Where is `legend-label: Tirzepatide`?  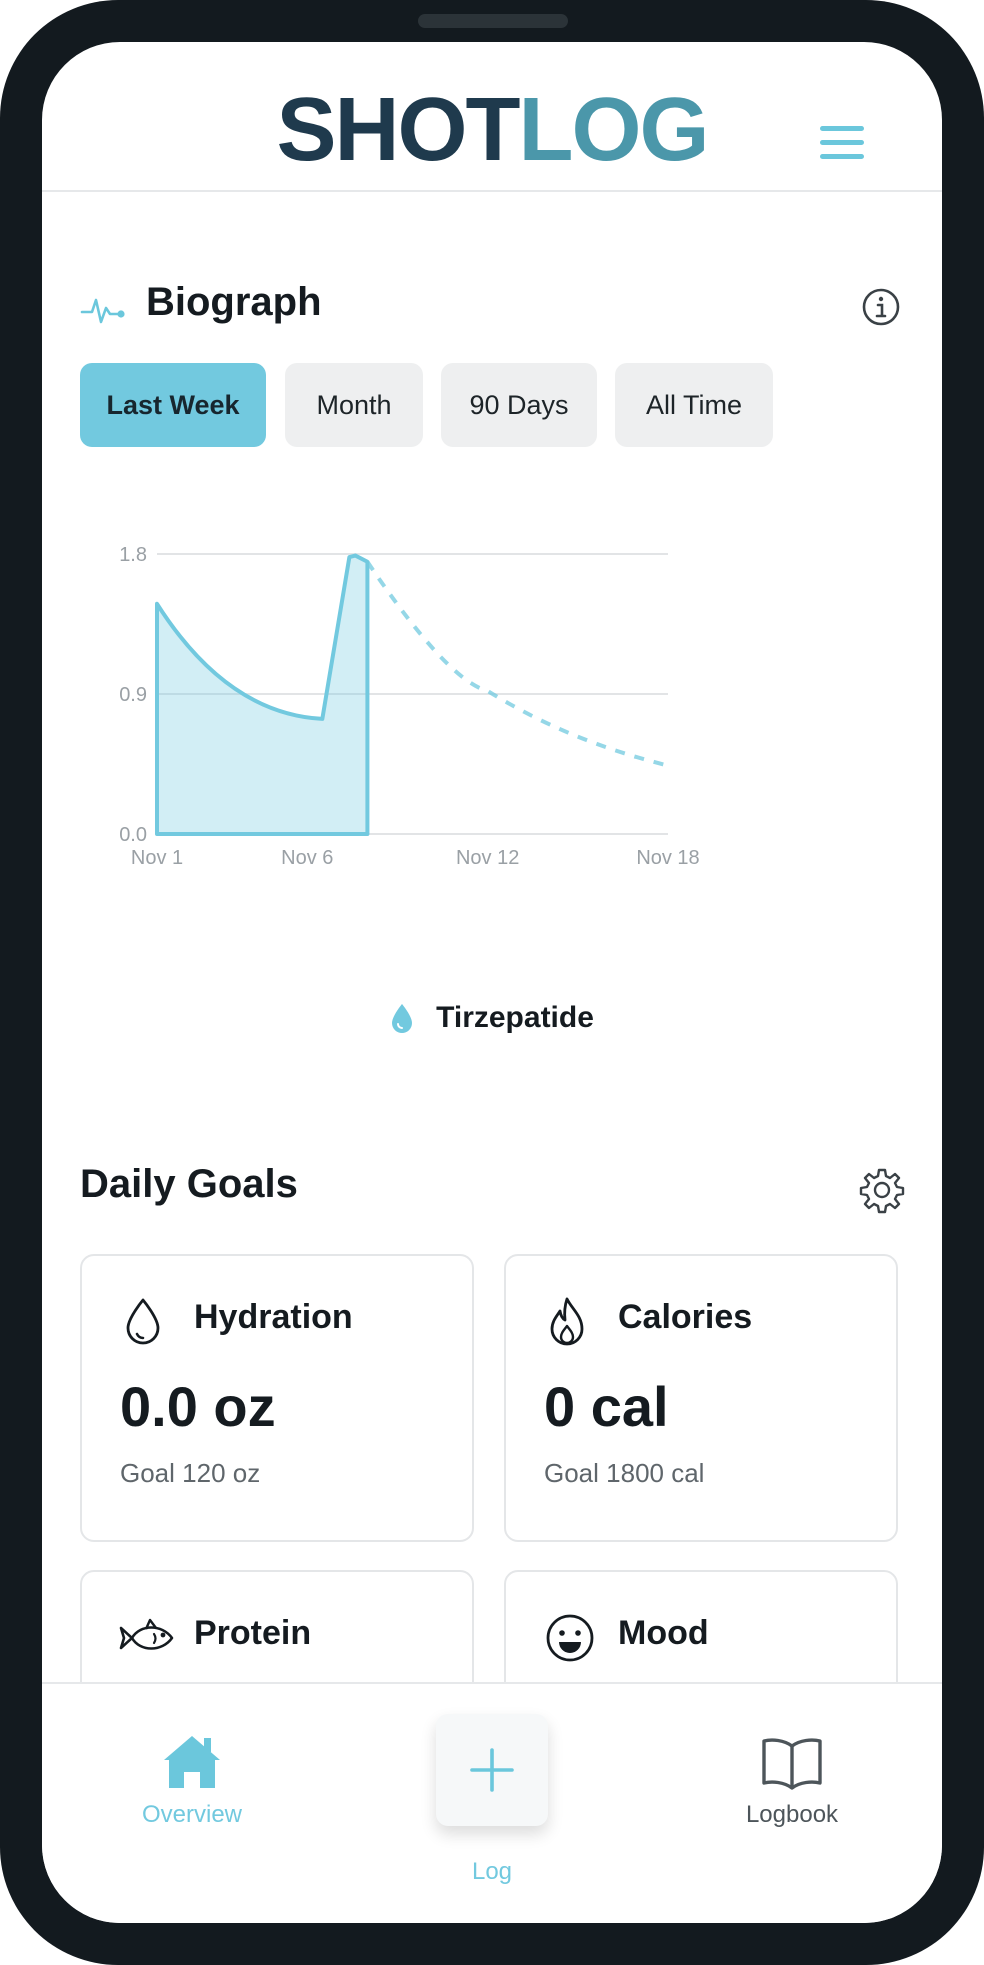 legend-label: Tirzepatide is located at coordinates (515, 1017).